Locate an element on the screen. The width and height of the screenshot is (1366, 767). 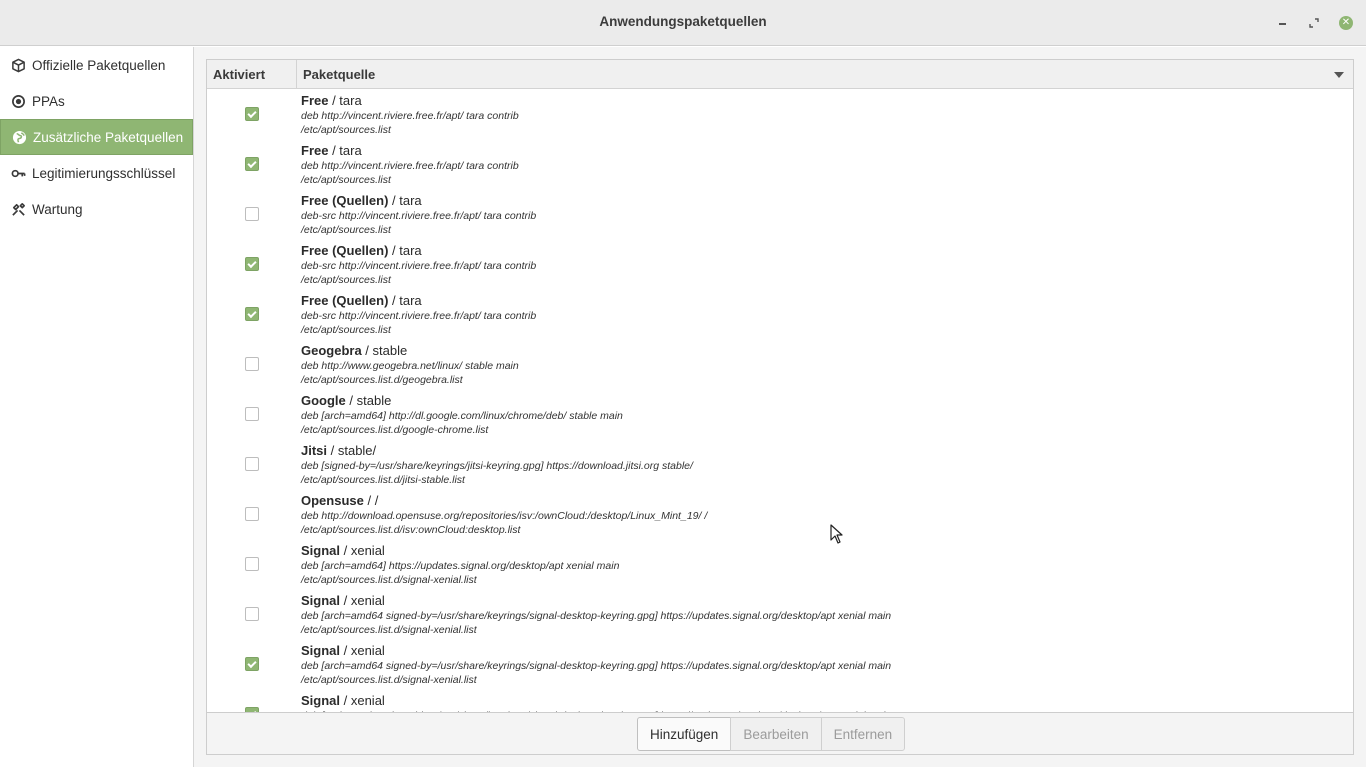
sidebar-item-official-sources: Offizielle Paketquellen is located at coordinates (96, 65).